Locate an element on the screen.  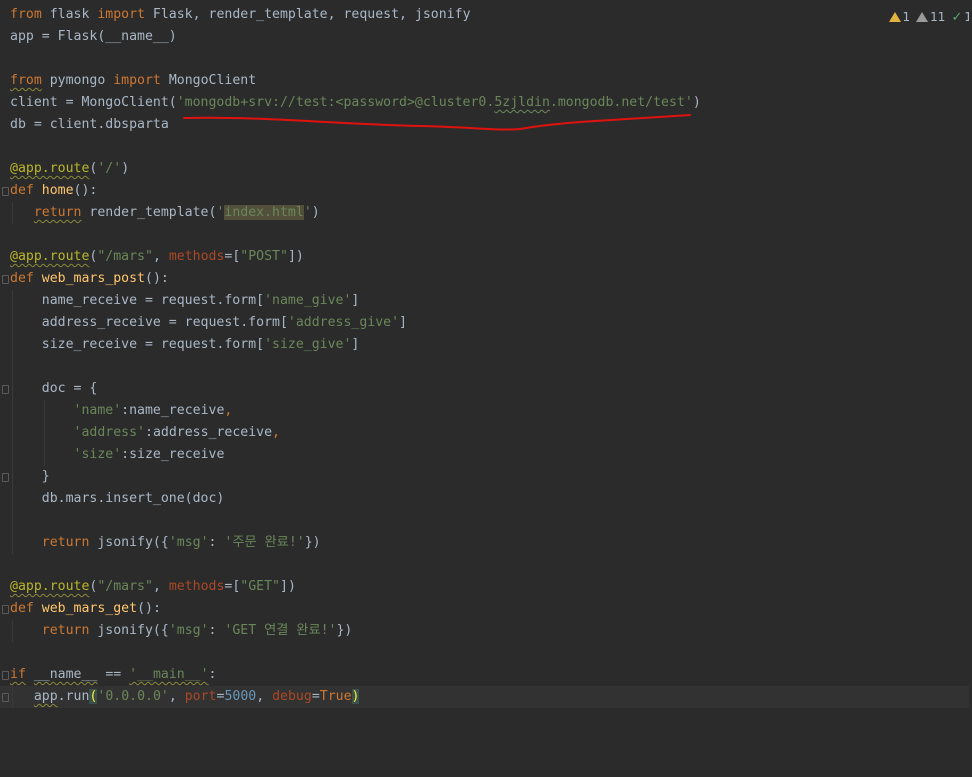
code-line: @app.route('/') is located at coordinates (486, 169).